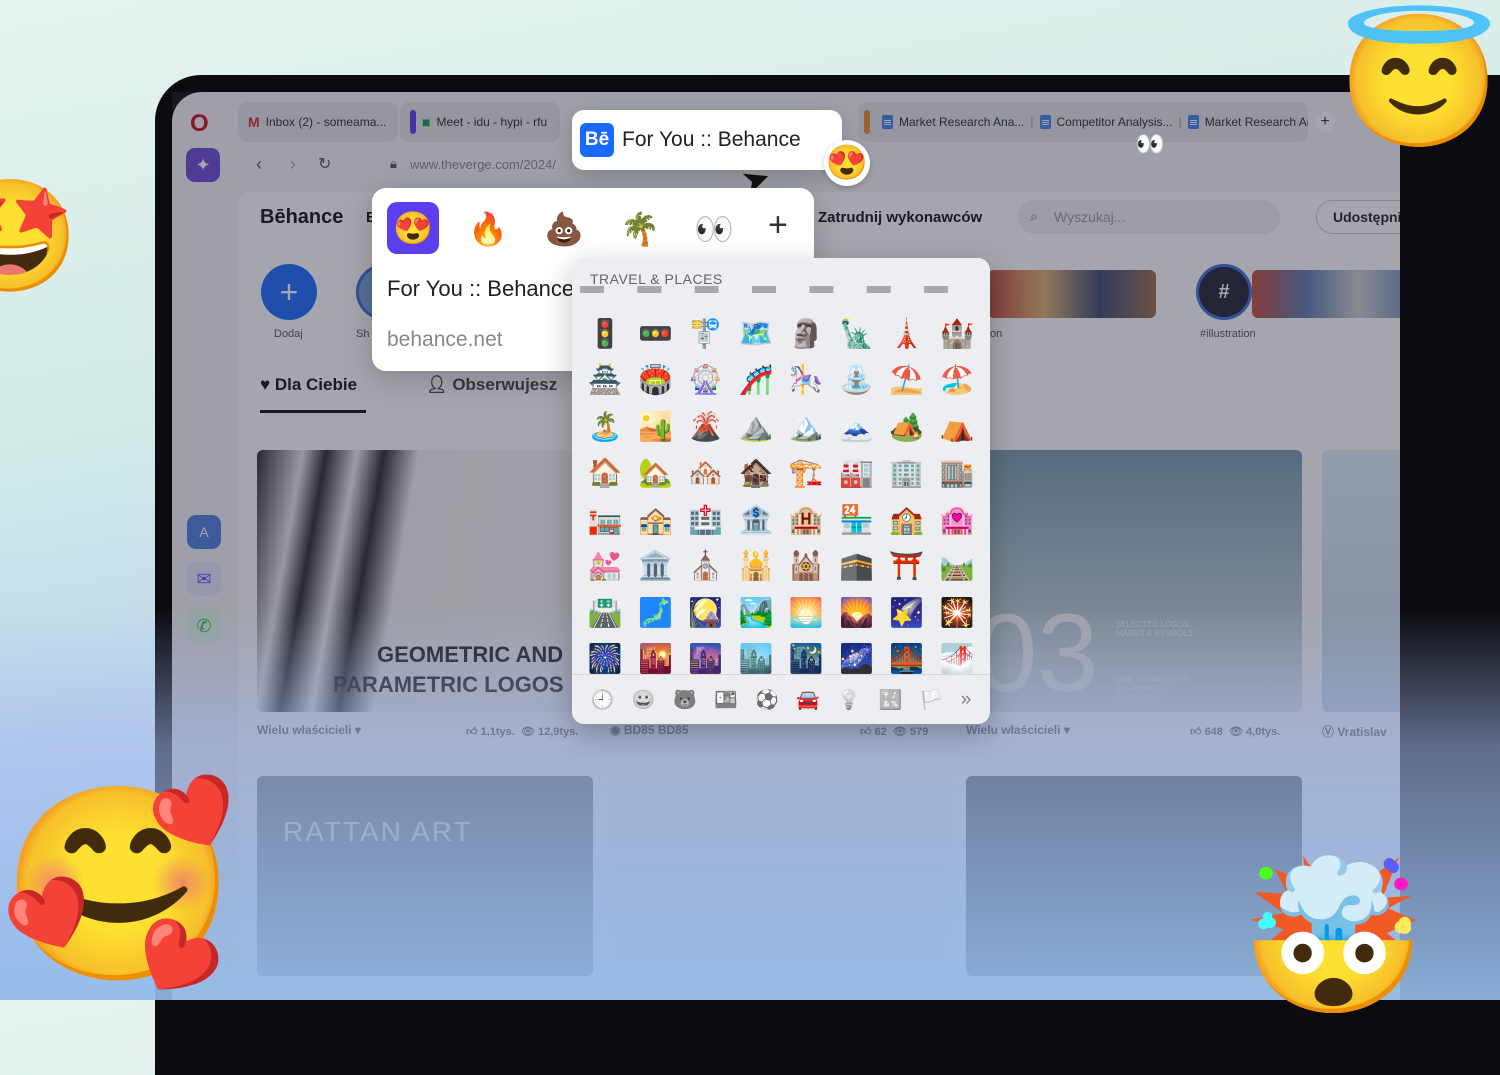  What do you see at coordinates (781, 293) in the screenshot?
I see `emoji-row-partial: ▬ ▬ ▬ ▬ ▬ ▬ ▬` at bounding box center [781, 293].